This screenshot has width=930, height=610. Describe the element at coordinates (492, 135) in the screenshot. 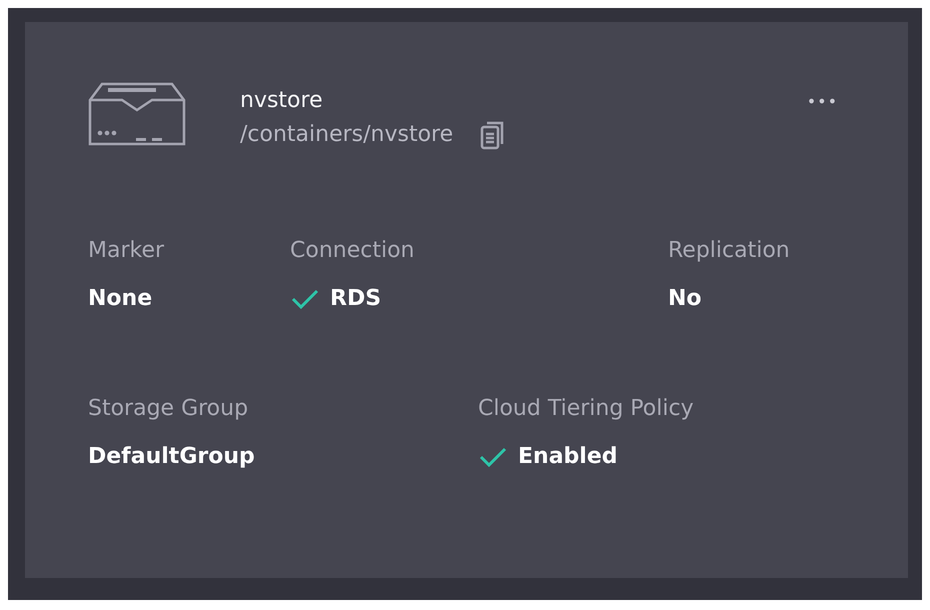

I see `copy-icon` at that location.